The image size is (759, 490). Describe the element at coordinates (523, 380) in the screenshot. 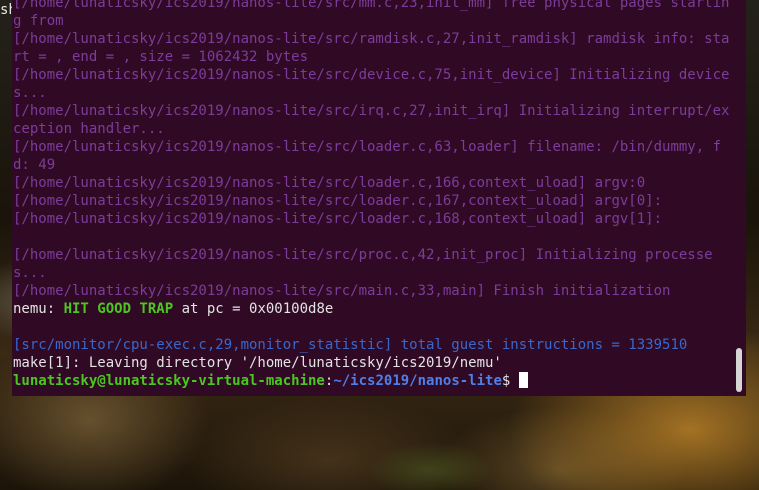

I see `text-cursor` at that location.